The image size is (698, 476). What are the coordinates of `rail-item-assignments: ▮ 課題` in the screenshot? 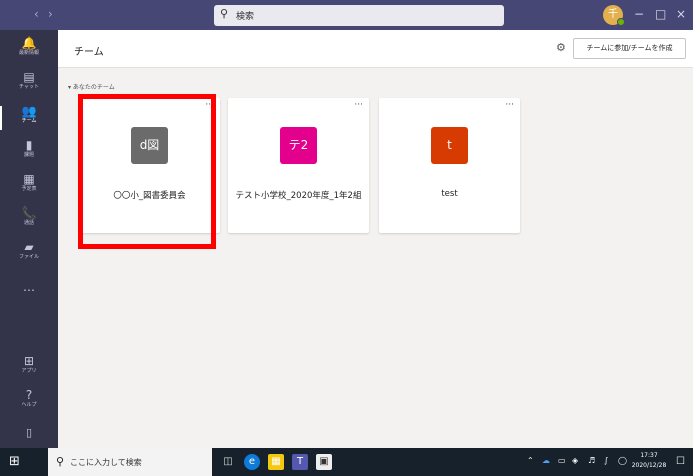 It's located at (29, 153).